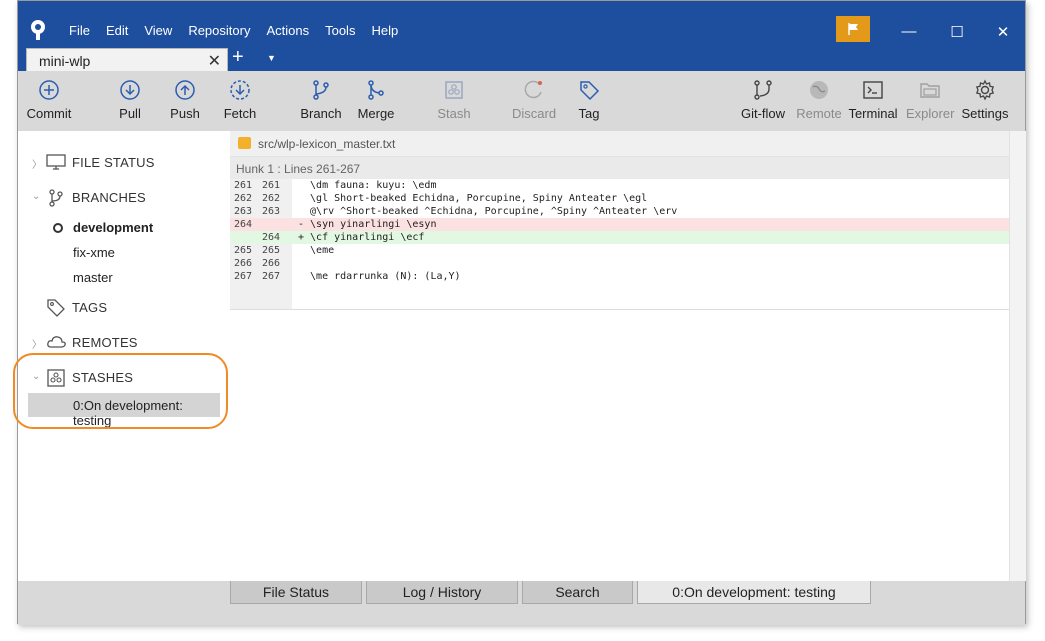  What do you see at coordinates (56, 162) in the screenshot?
I see `monitor-icon` at bounding box center [56, 162].